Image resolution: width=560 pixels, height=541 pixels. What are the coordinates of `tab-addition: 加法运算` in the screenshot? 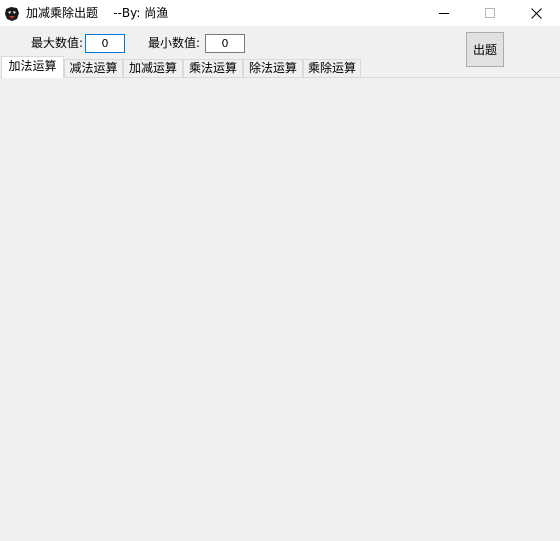 It's located at (32, 67).